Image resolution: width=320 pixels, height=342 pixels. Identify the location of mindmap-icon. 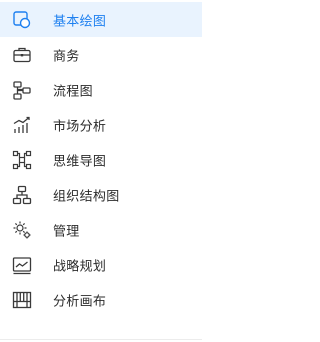
(22, 160).